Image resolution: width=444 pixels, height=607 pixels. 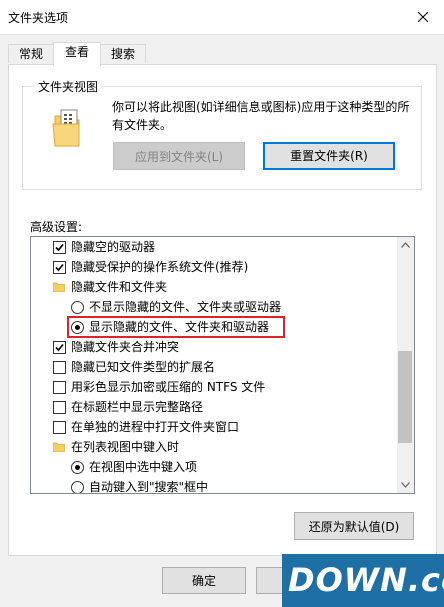 What do you see at coordinates (405, 397) in the screenshot?
I see `scrollbar-thumb` at bounding box center [405, 397].